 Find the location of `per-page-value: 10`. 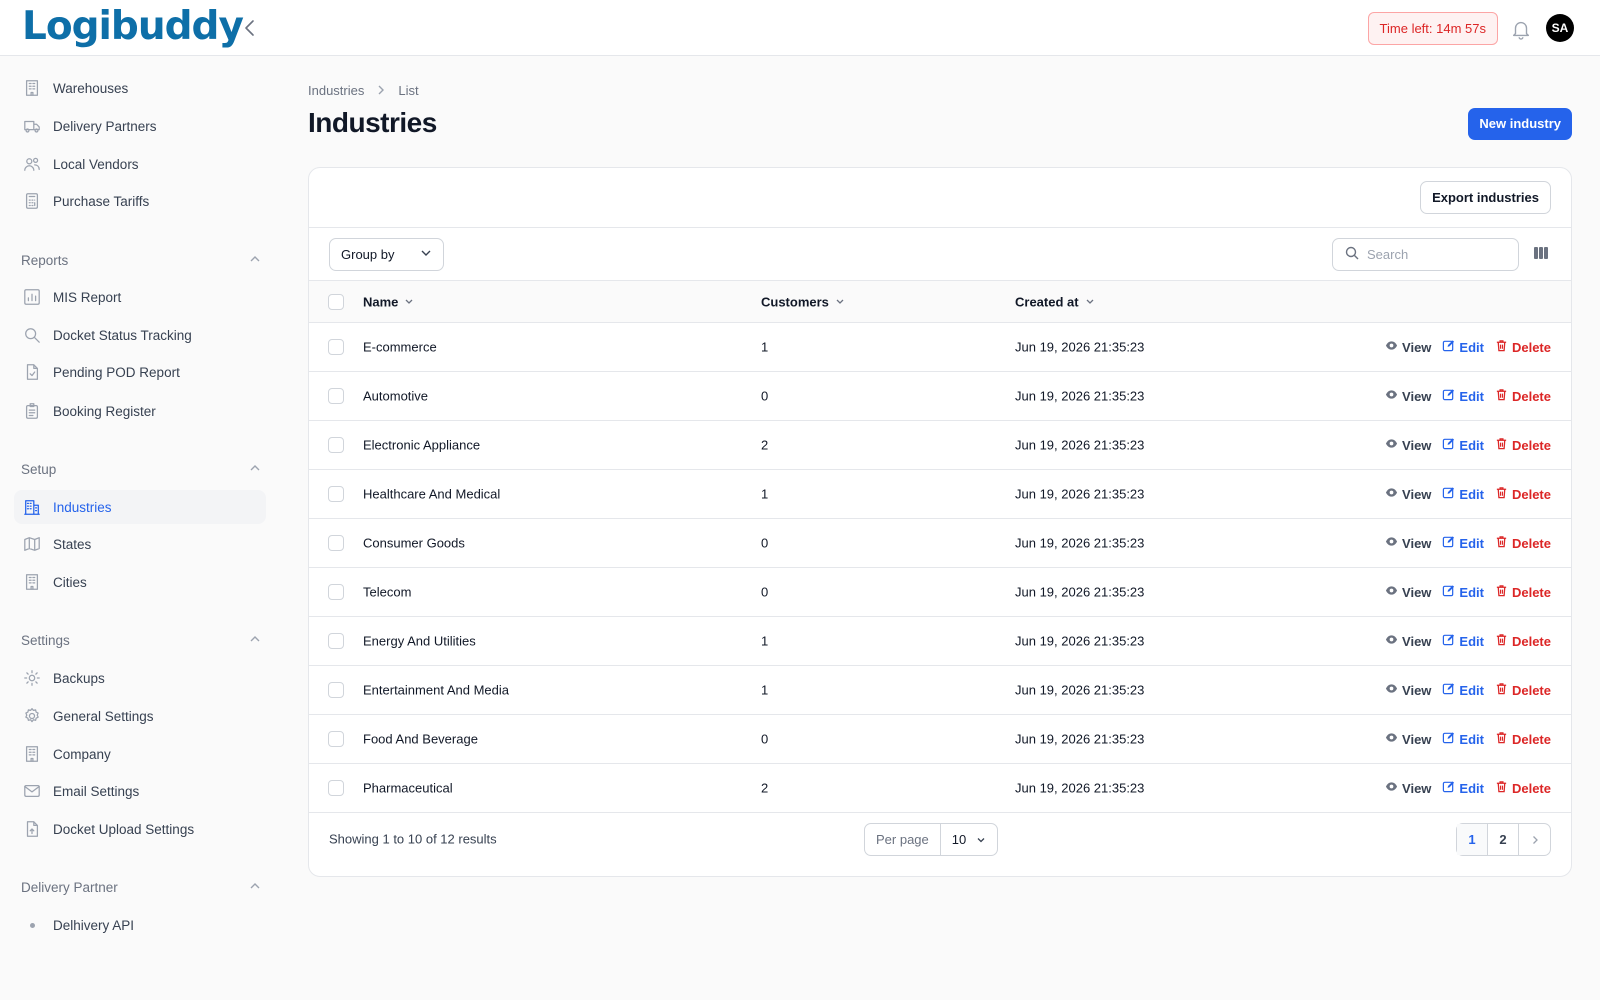

per-page-value: 10 is located at coordinates (969, 839).